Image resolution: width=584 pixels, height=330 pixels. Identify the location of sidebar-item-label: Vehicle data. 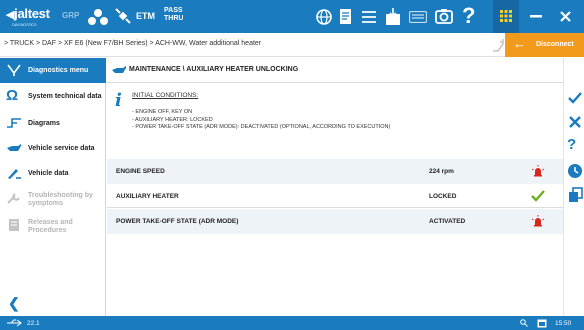
(48, 173).